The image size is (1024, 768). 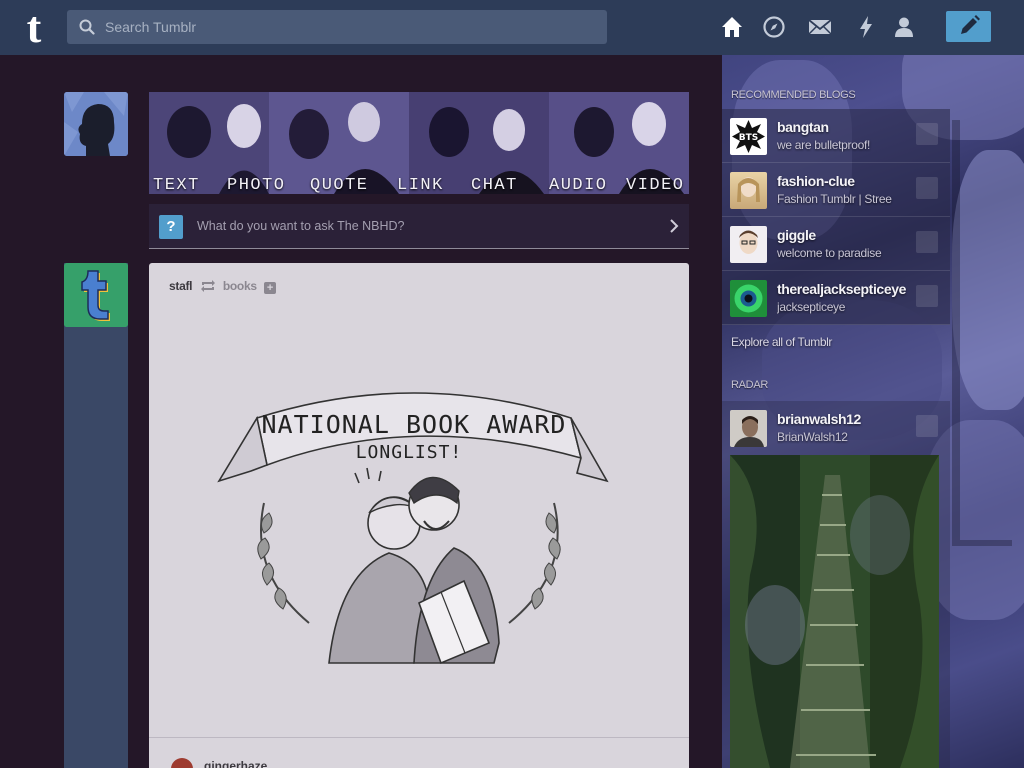 I want to click on post-type-chat: CHAT, so click(x=494, y=185).